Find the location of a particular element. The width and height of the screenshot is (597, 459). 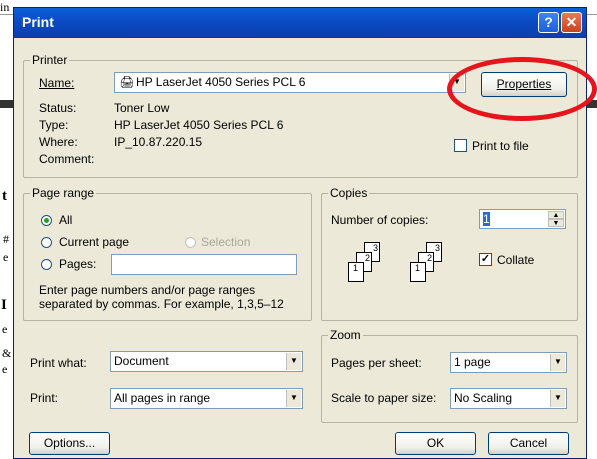

scale-select: No Scaling ▼ is located at coordinates (508, 398).